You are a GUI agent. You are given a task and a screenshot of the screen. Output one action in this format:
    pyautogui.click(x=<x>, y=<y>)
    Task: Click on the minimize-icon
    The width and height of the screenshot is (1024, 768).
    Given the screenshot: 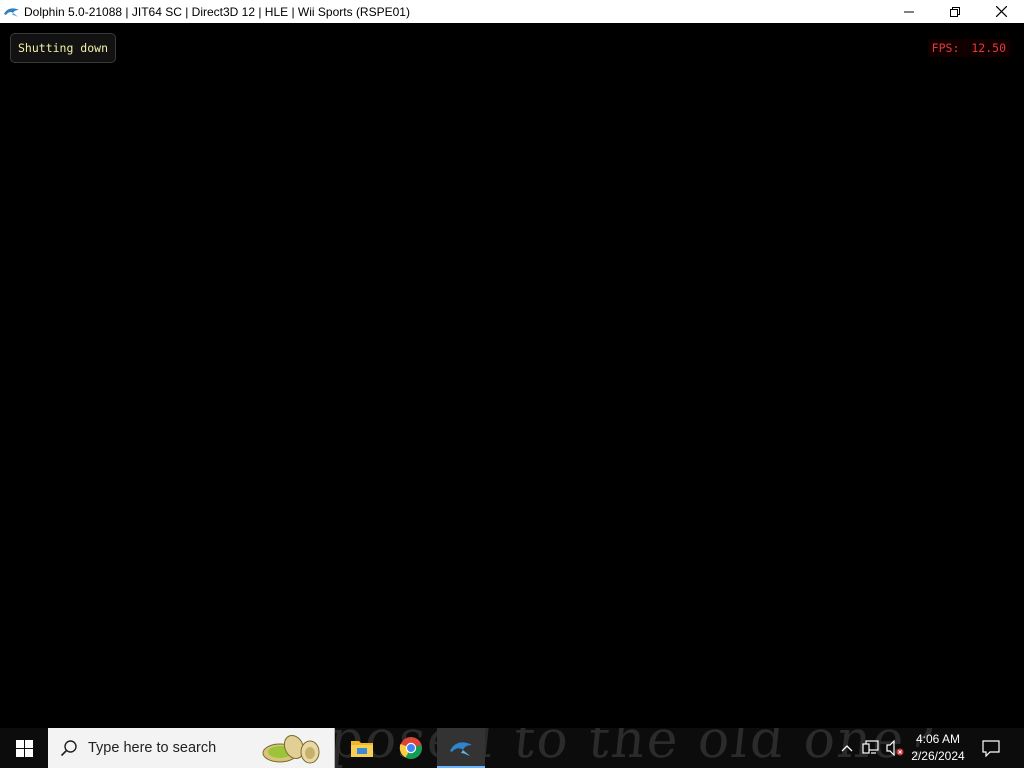 What is the action you would take?
    pyautogui.click(x=909, y=11)
    